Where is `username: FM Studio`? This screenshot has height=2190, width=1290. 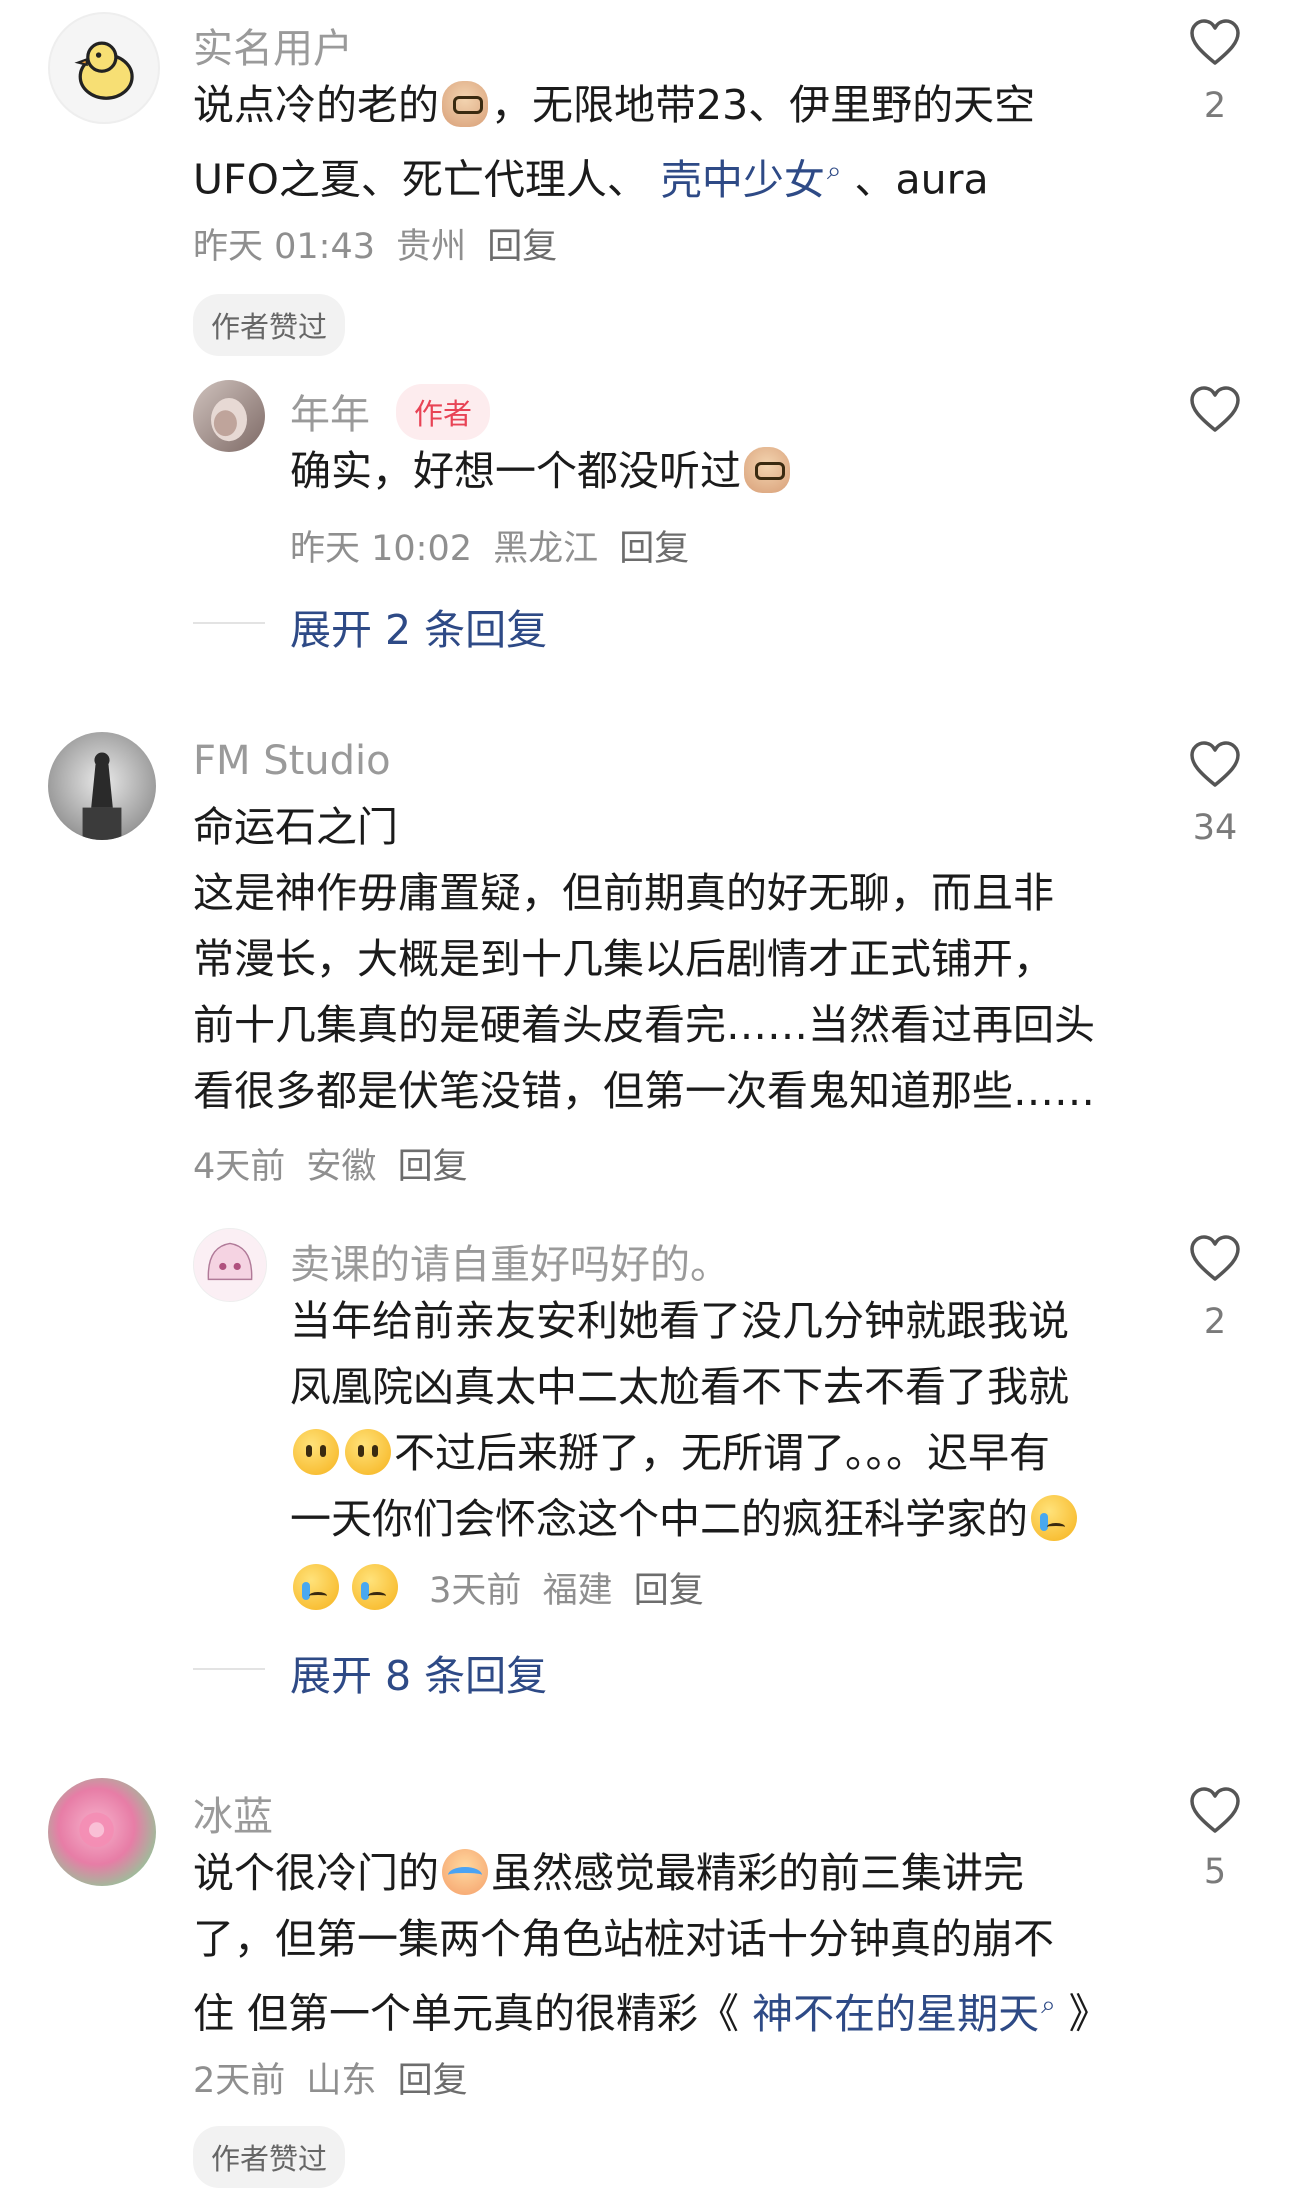 username: FM Studio is located at coordinates (292, 761).